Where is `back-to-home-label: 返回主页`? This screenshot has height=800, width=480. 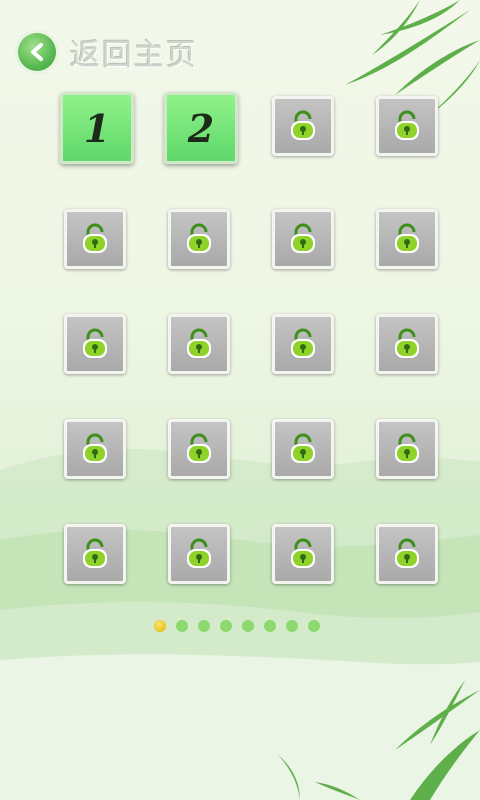
back-to-home-label: 返回主页 is located at coordinates (134, 52).